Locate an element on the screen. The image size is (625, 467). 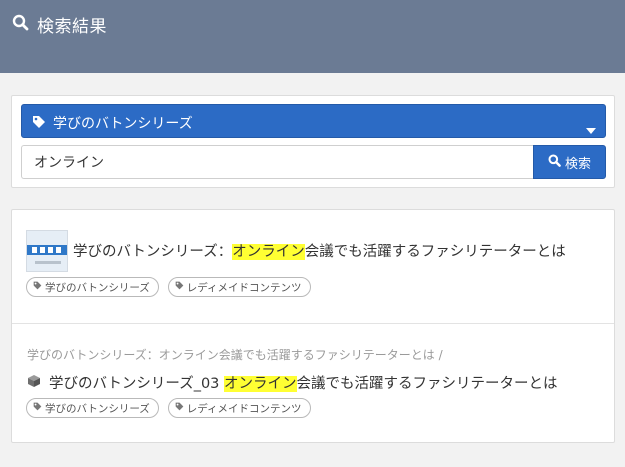
search-input is located at coordinates (277, 162).